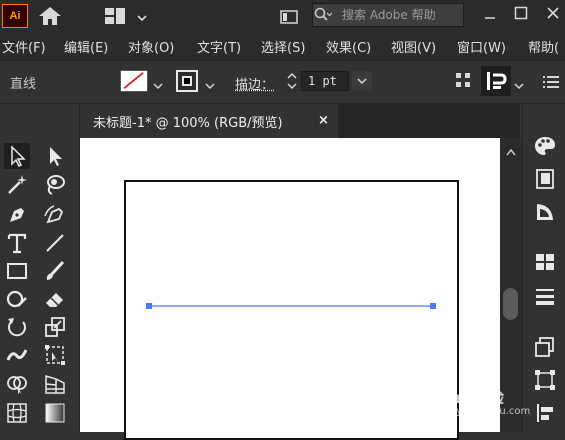 This screenshot has height=440, width=565. What do you see at coordinates (362, 81) in the screenshot?
I see `stroke-weight-dropdown` at bounding box center [362, 81].